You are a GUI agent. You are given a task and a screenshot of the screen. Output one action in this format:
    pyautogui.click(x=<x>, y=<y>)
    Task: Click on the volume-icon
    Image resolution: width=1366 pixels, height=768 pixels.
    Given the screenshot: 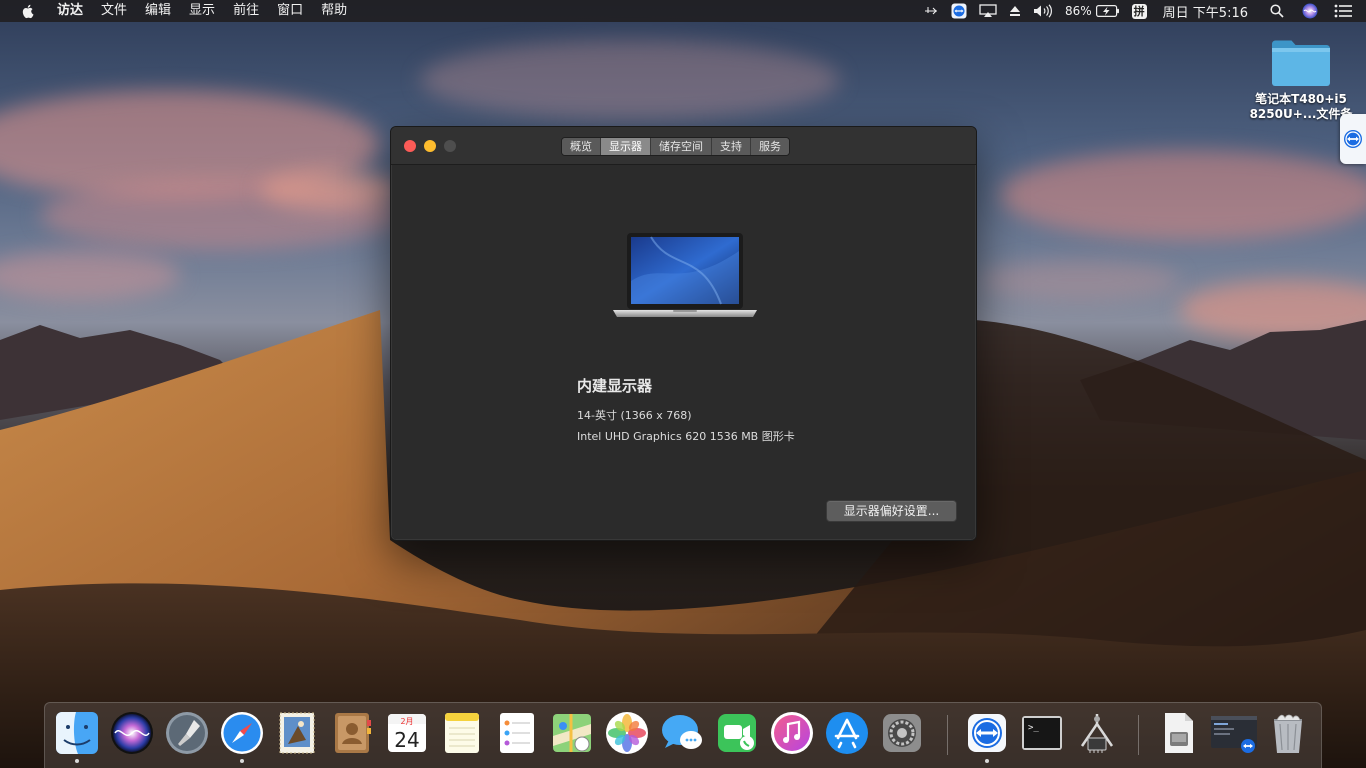 What is the action you would take?
    pyautogui.click(x=1043, y=11)
    